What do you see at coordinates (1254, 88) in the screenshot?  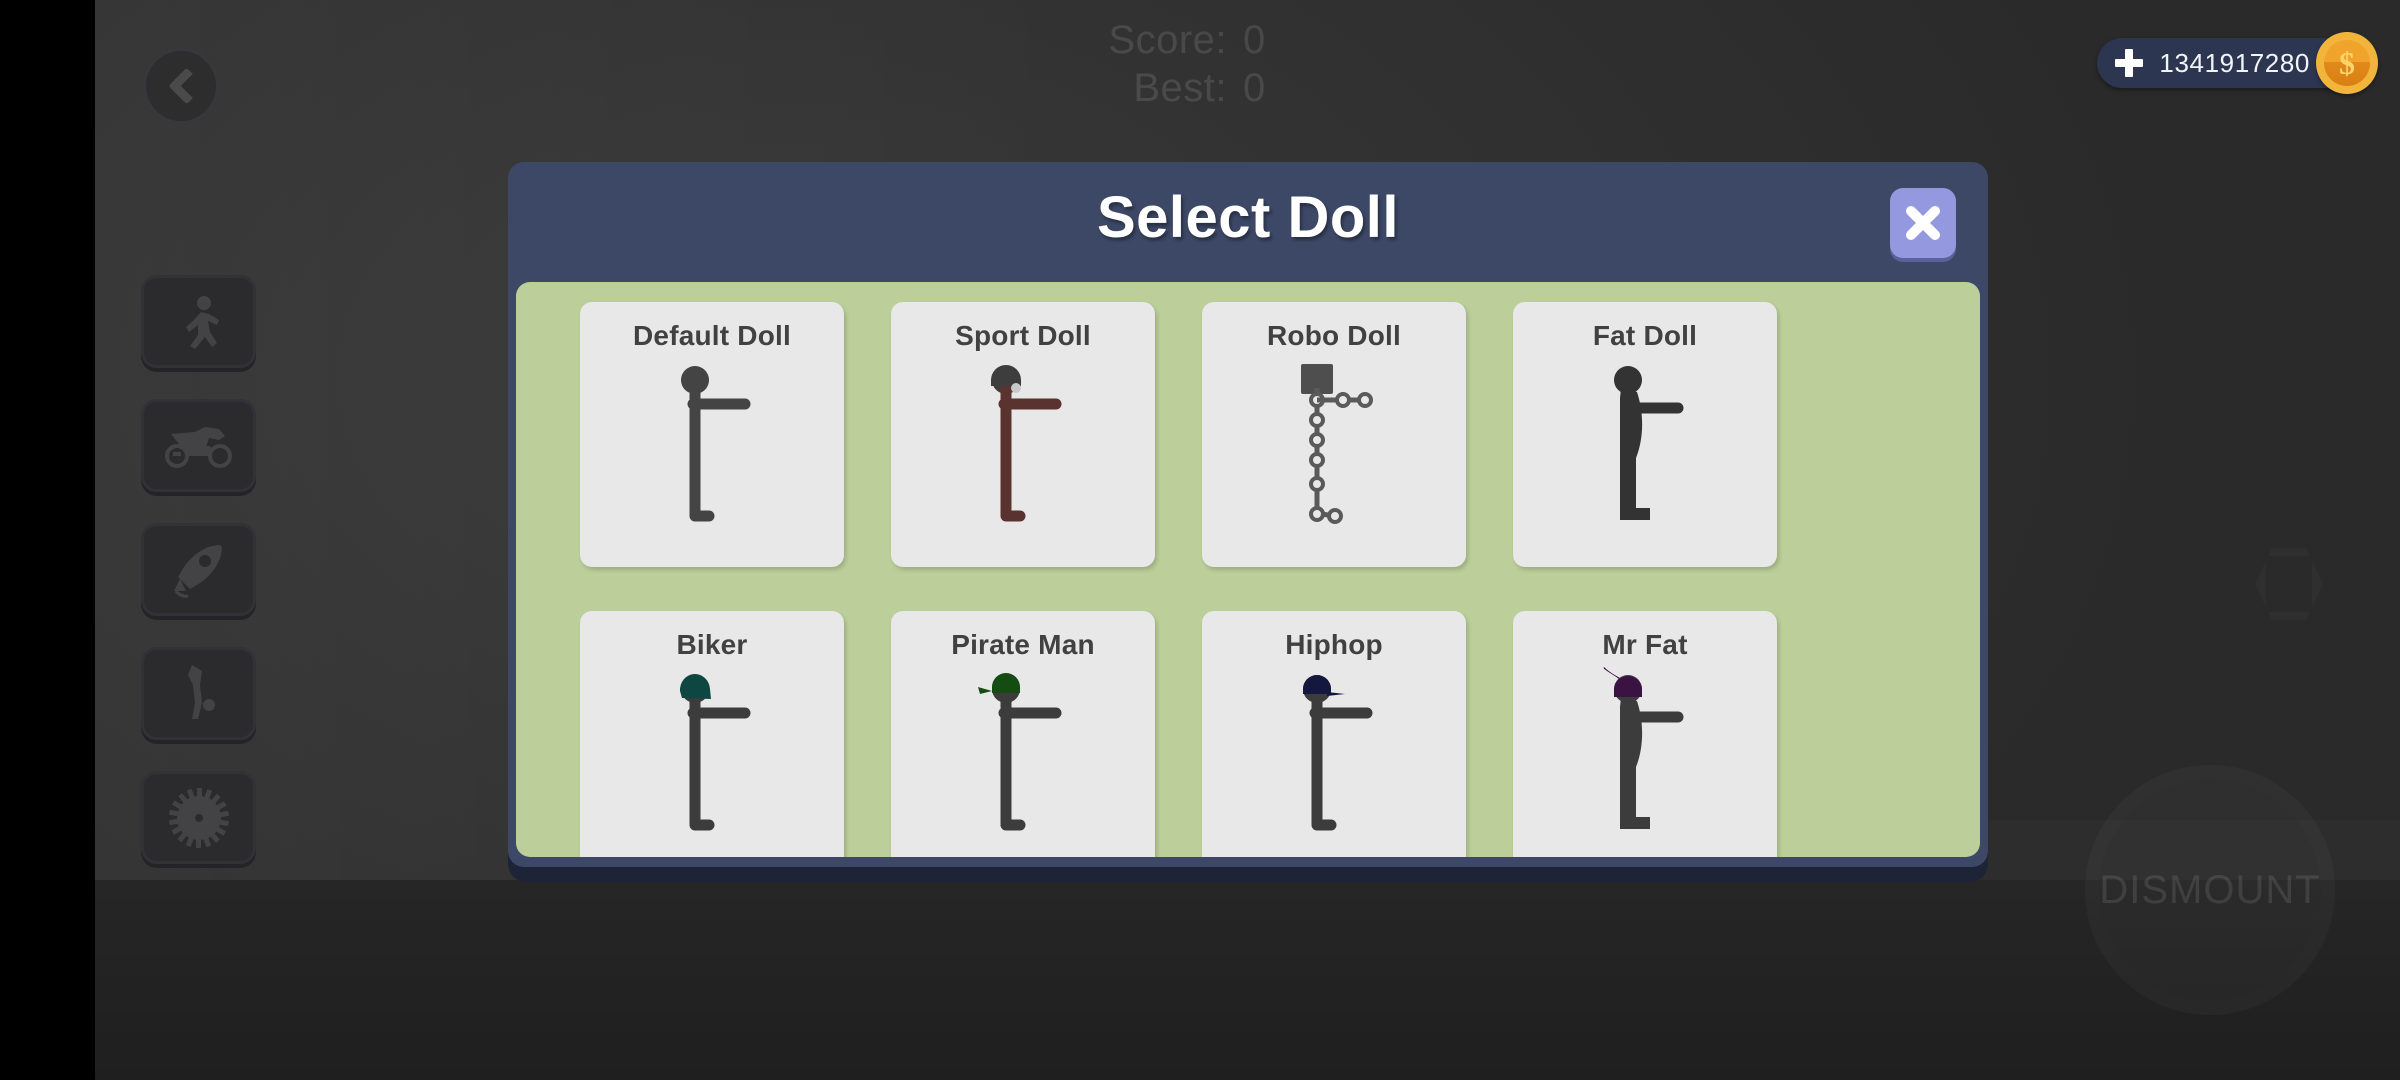 I see `best-value: 0` at bounding box center [1254, 88].